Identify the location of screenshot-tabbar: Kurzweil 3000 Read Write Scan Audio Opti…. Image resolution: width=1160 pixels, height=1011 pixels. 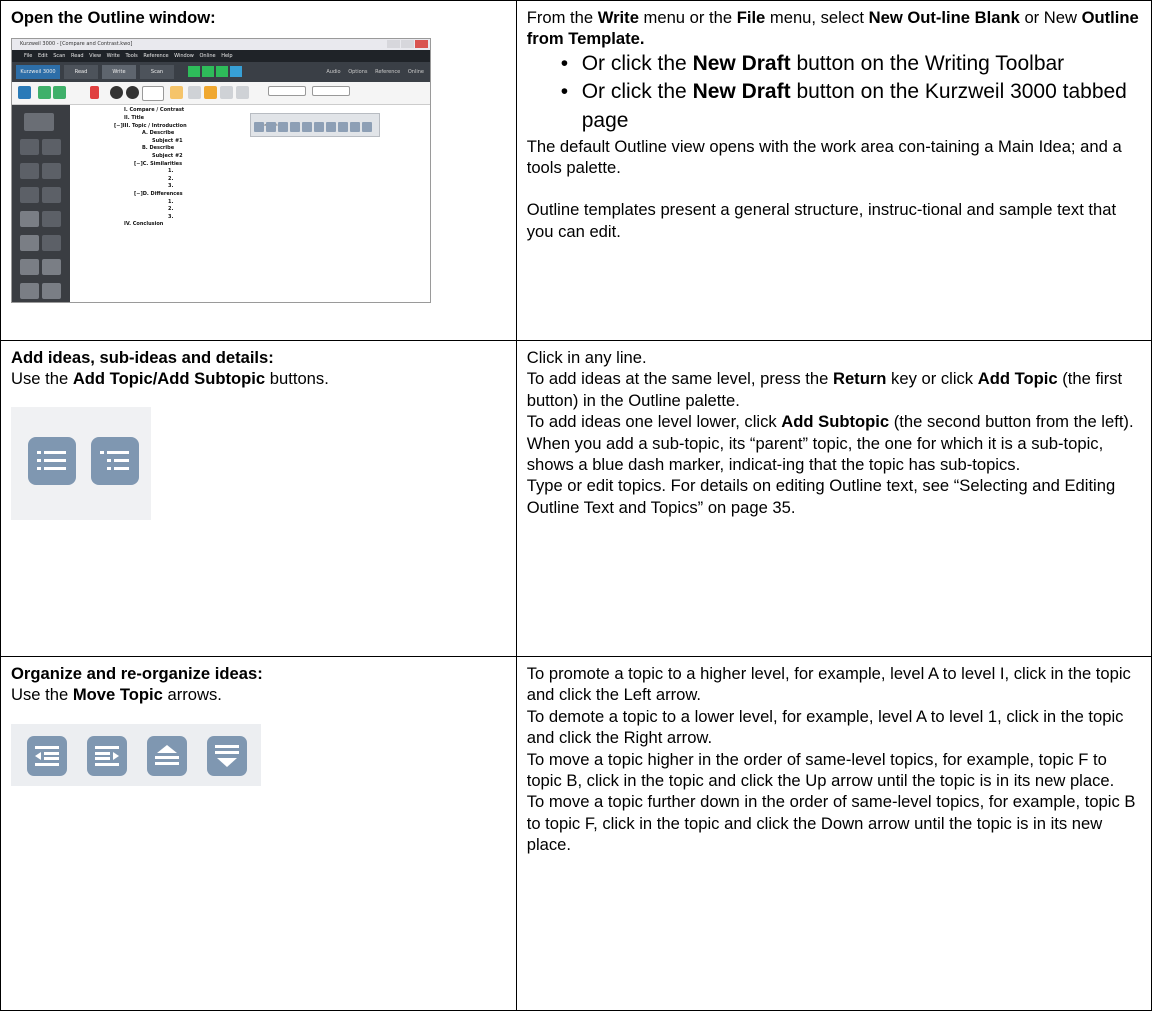
(221, 72).